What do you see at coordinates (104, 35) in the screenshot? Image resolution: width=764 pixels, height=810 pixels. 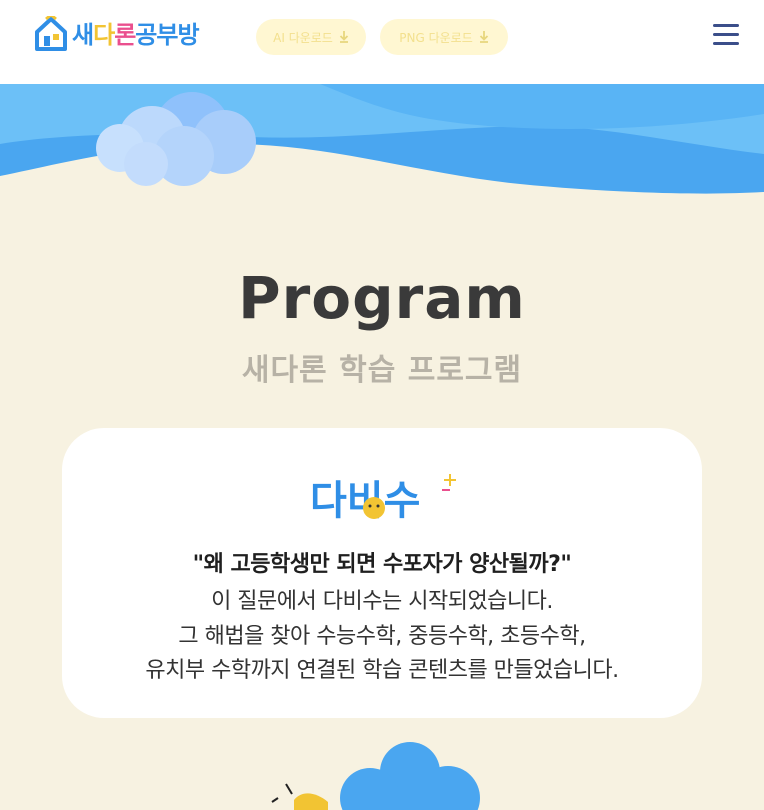 I see `logo-part-2: 다` at bounding box center [104, 35].